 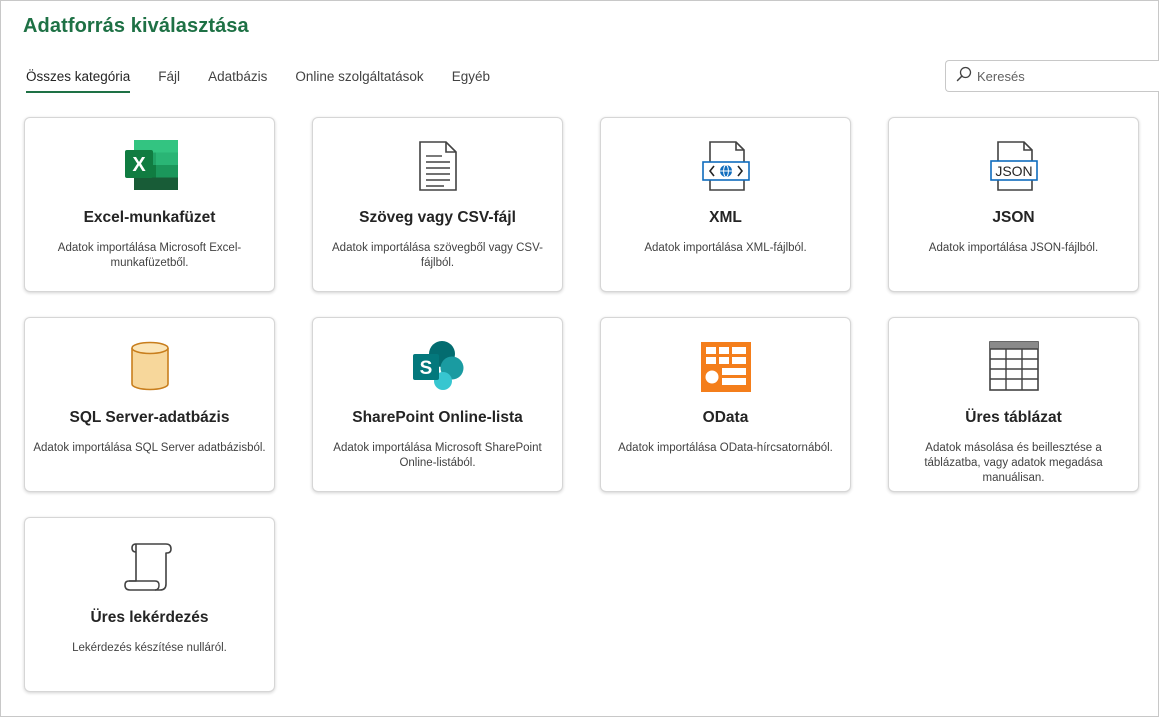 What do you see at coordinates (78, 81) in the screenshot?
I see `tab-all-categories: Összes kategória` at bounding box center [78, 81].